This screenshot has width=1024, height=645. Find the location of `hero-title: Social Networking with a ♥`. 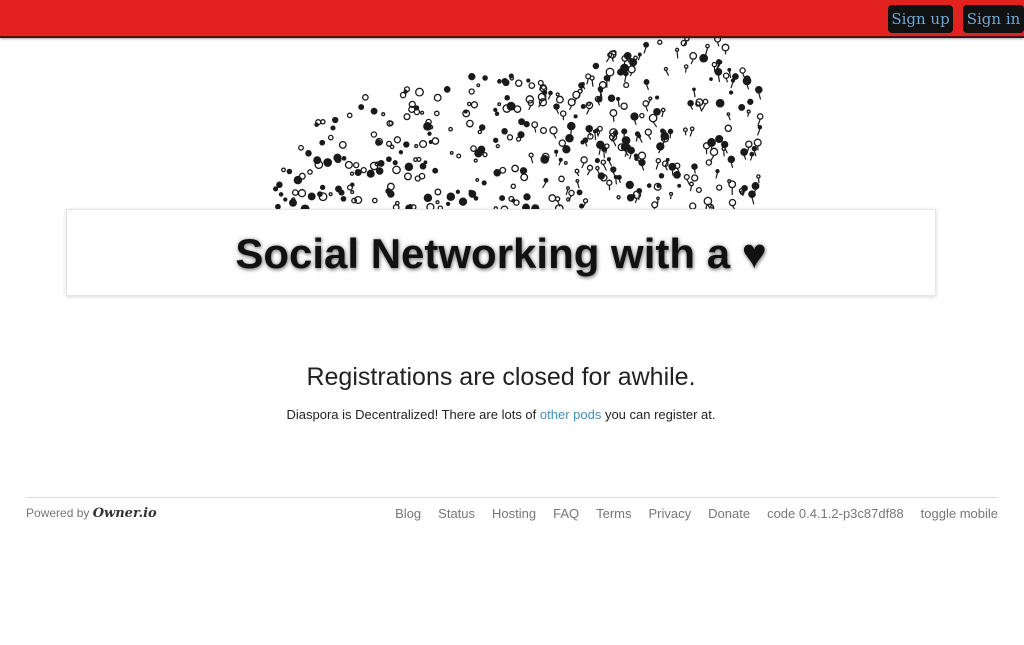

hero-title: Social Networking with a ♥ is located at coordinates (501, 253).